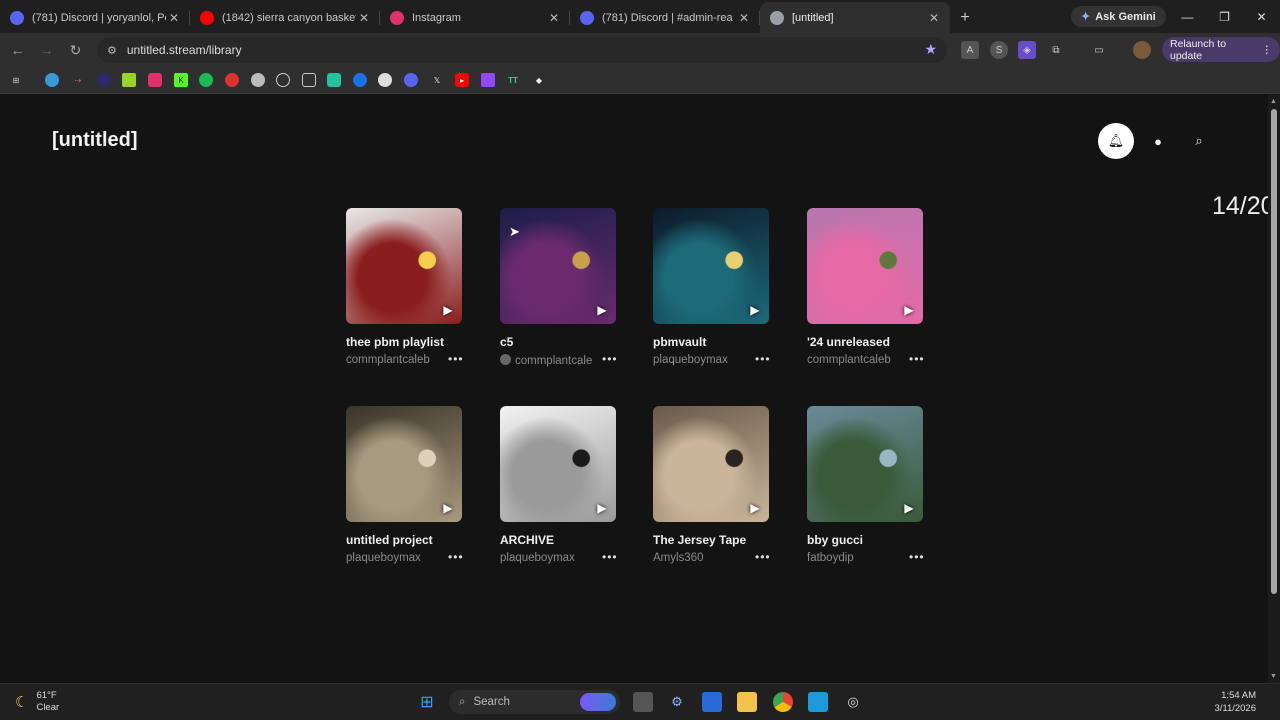 The width and height of the screenshot is (1280, 720). Describe the element at coordinates (853, 558) in the screenshot. I see `playlist-owner: fatboydip` at that location.